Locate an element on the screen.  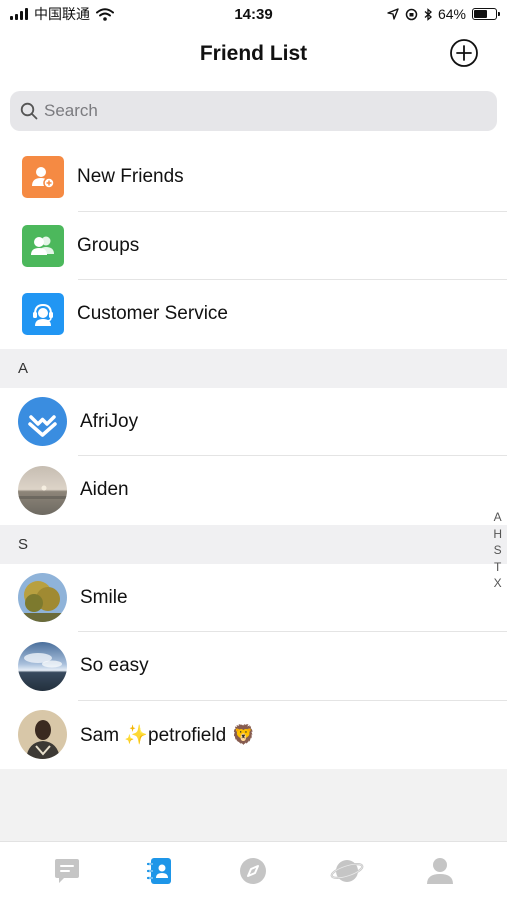
nav-bar: Friend List is located at coordinates (253, 54).